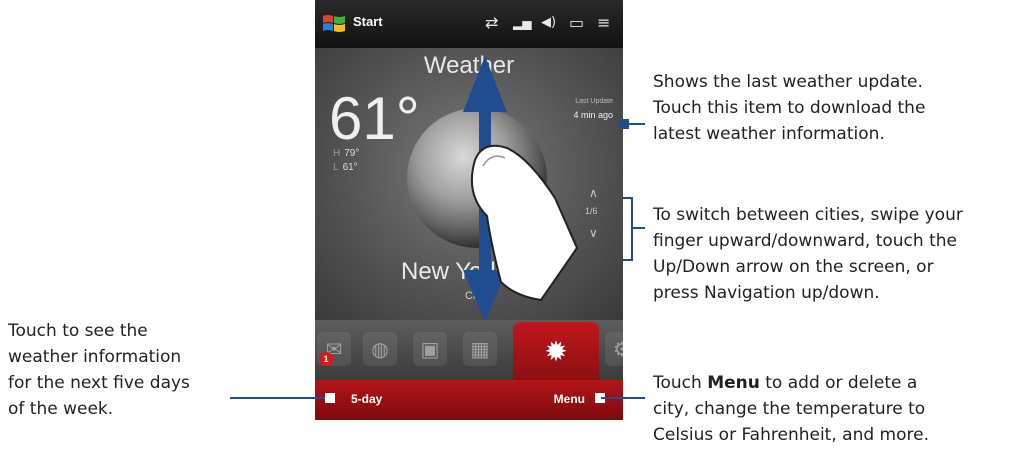  Describe the element at coordinates (326, 359) in the screenshot. I see `notification-badge: 1` at that location.